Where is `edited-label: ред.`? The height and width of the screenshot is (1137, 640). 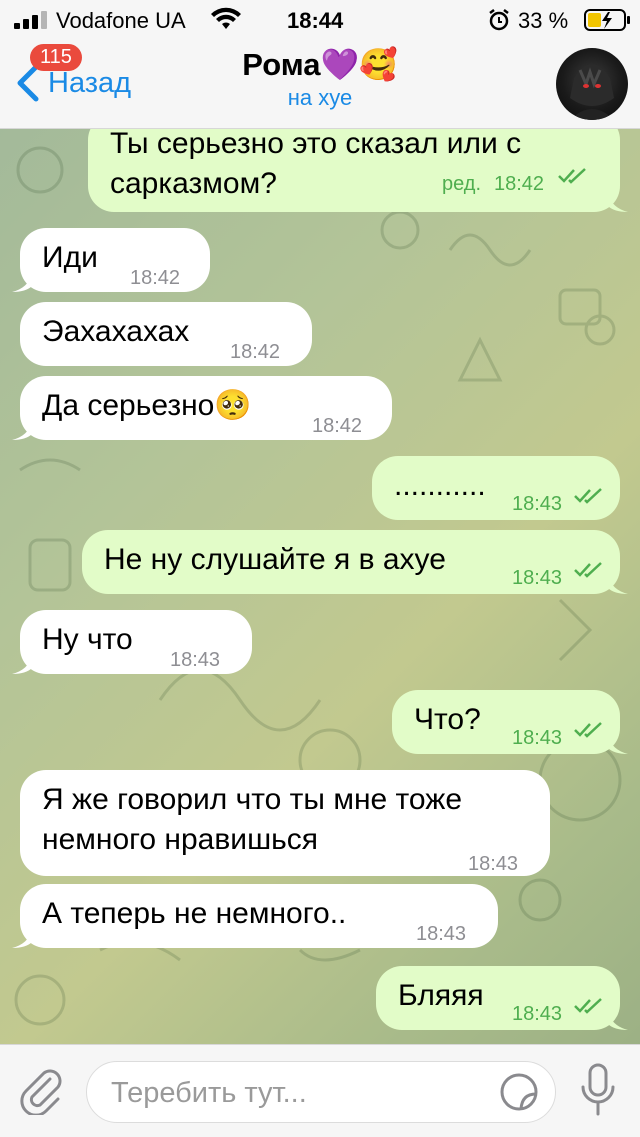
edited-label: ред. is located at coordinates (462, 184).